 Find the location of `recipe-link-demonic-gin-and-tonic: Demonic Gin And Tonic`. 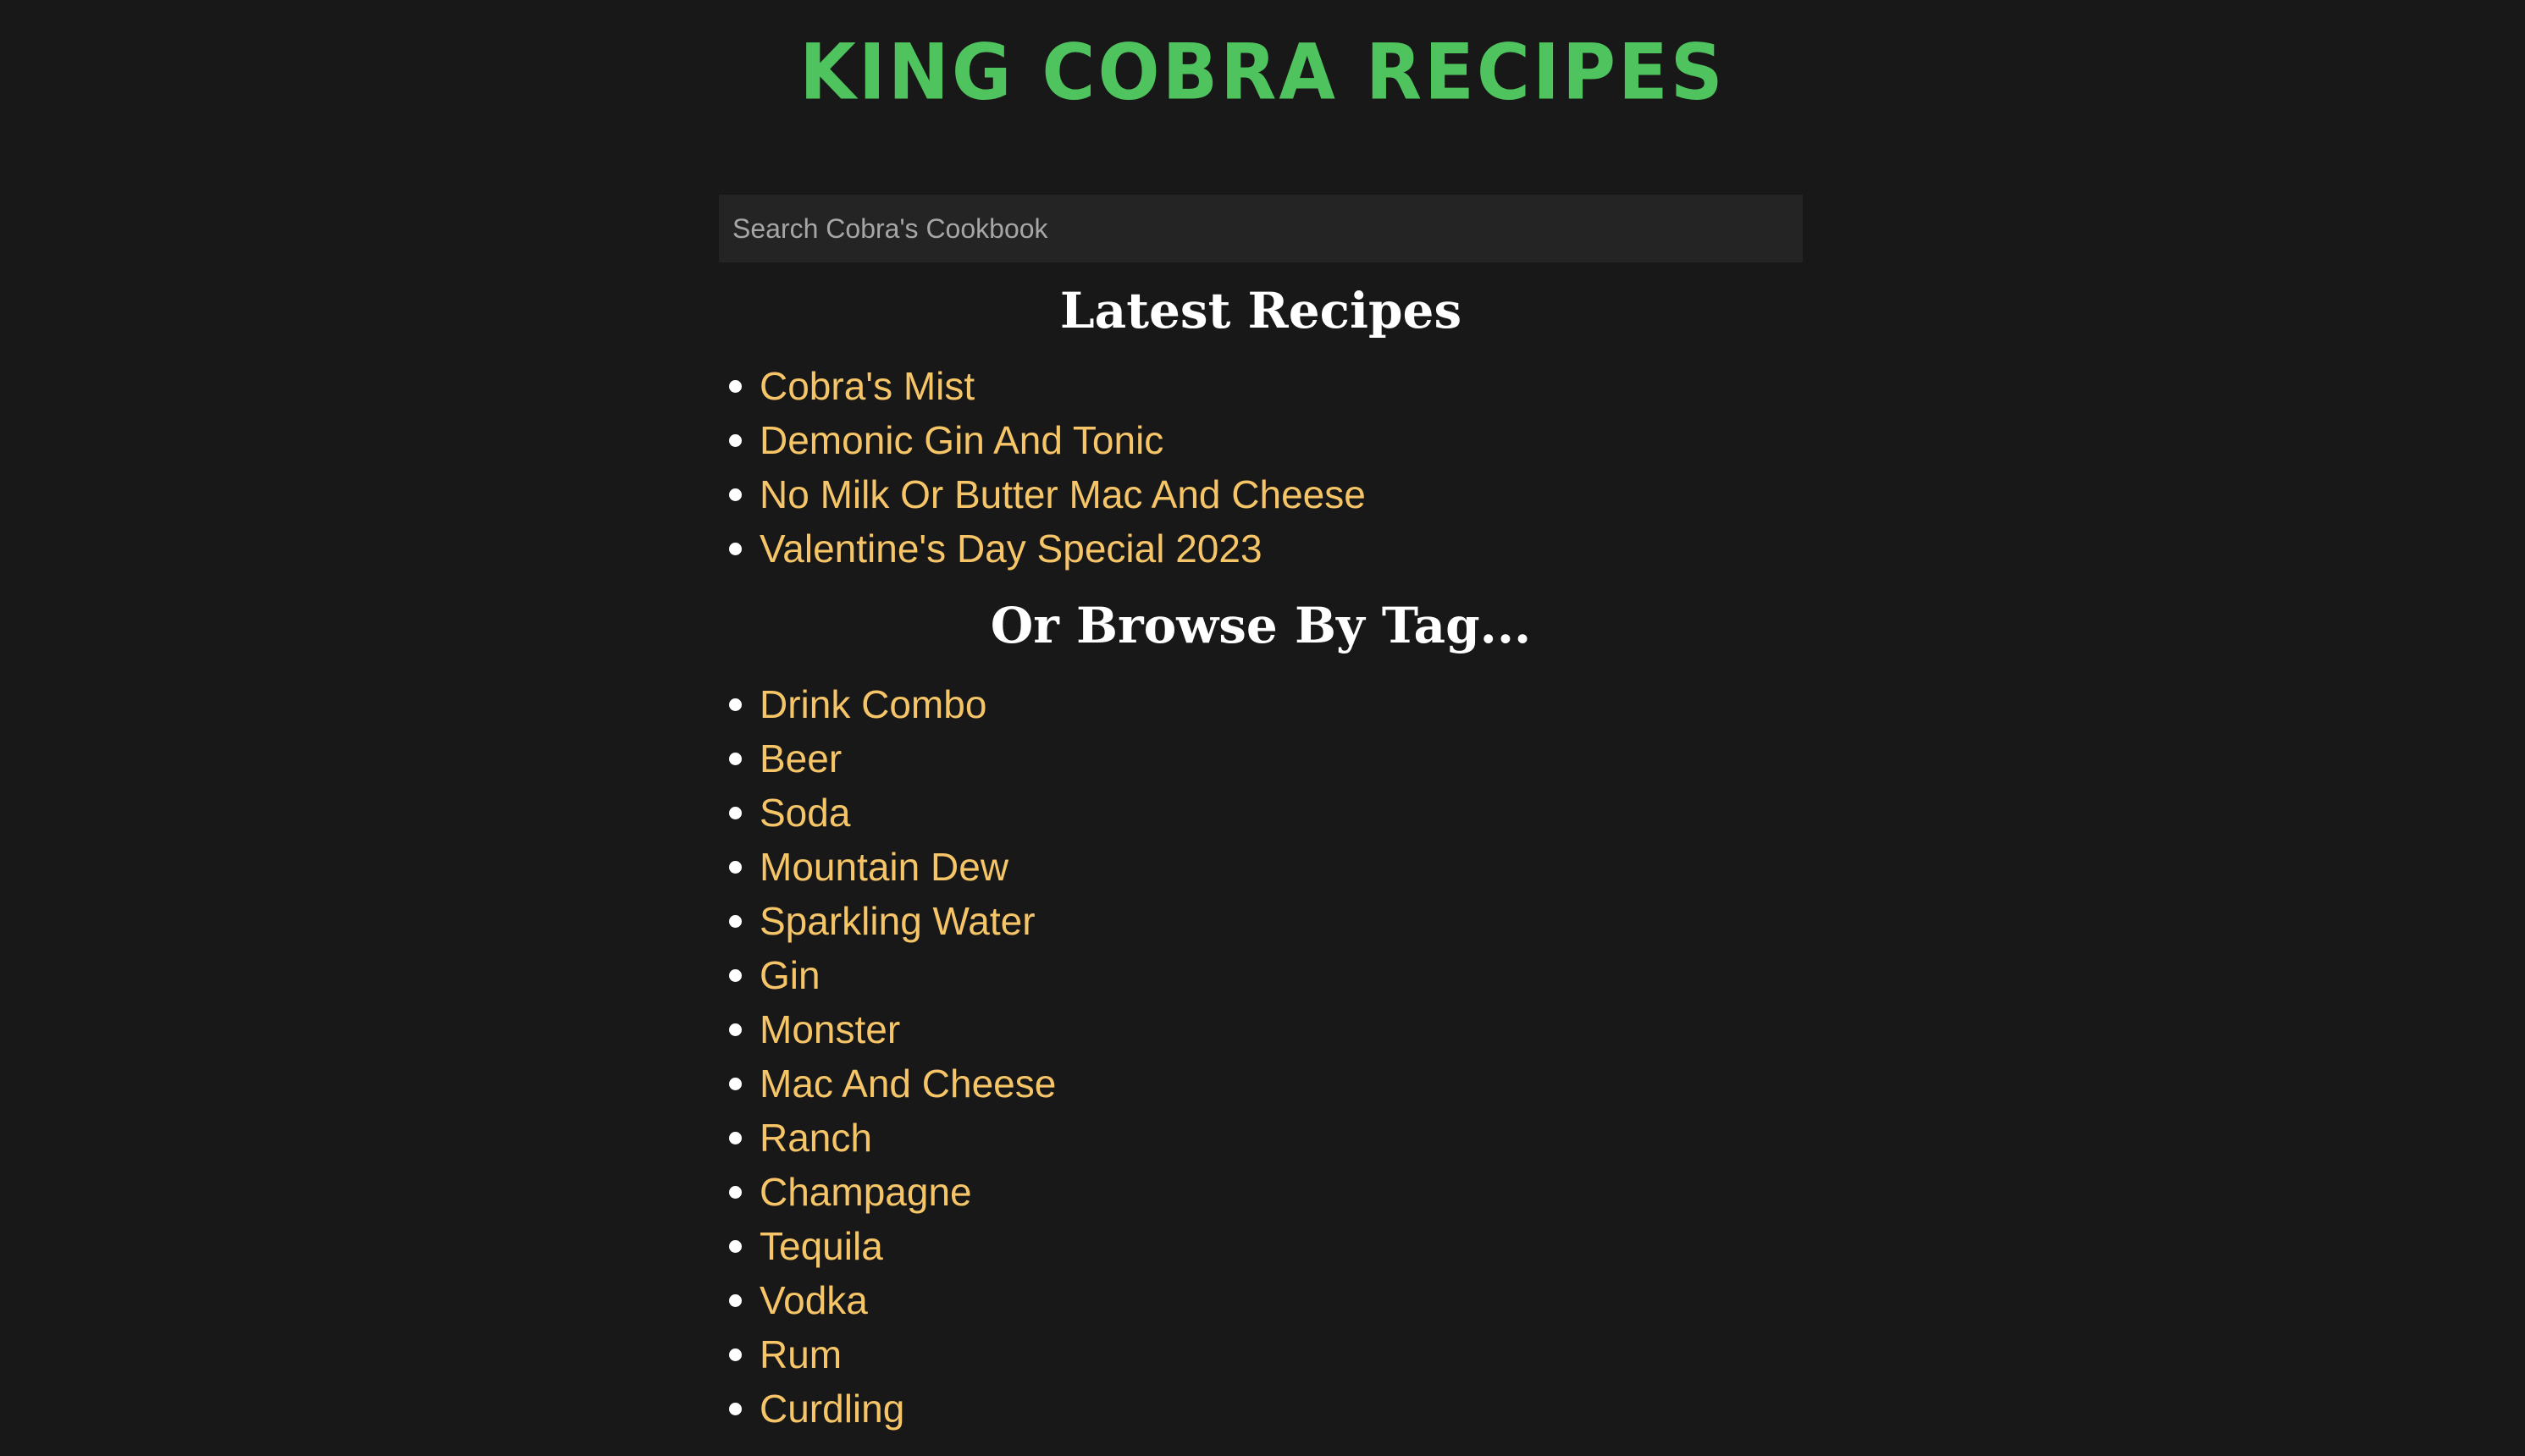

recipe-link-demonic-gin-and-tonic: Demonic Gin And Tonic is located at coordinates (961, 440).